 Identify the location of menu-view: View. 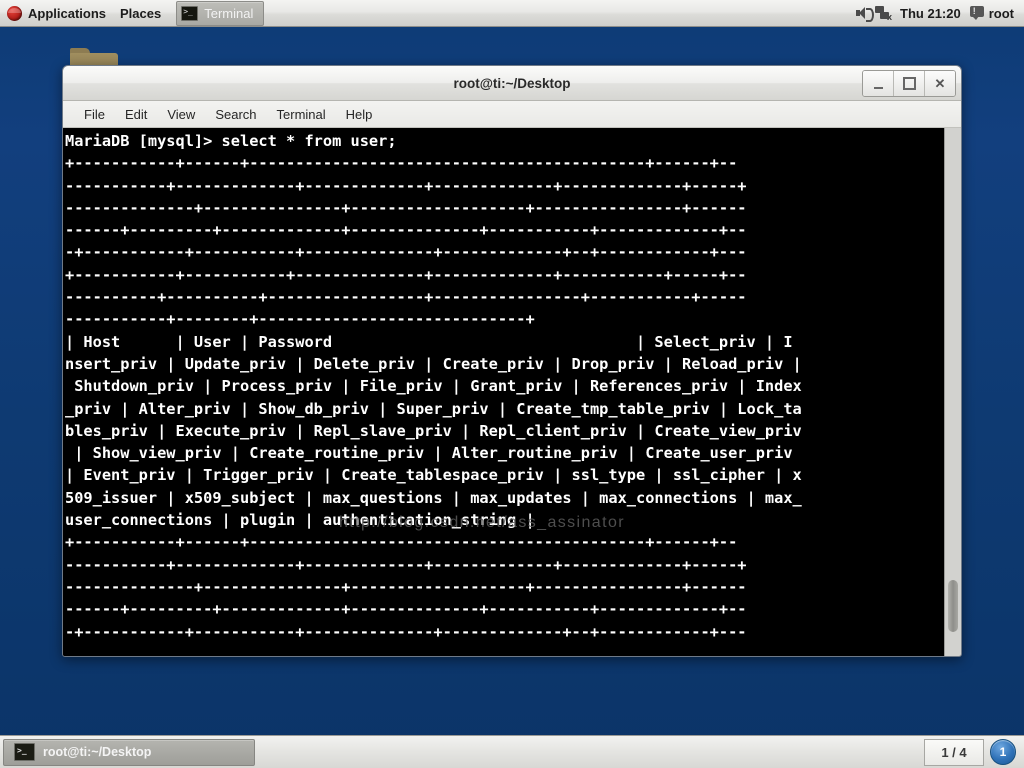
(181, 114).